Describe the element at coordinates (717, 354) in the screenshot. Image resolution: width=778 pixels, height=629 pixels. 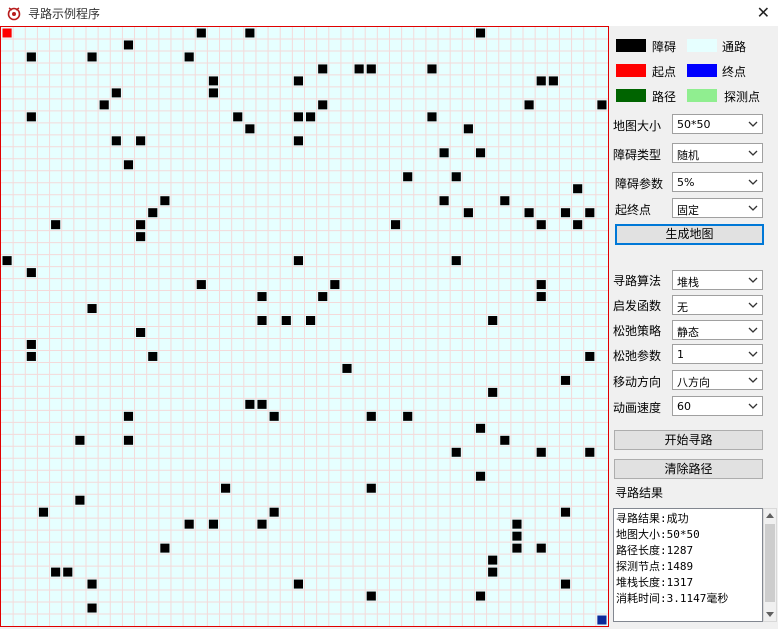
I see `relax-param-select: 1` at that location.